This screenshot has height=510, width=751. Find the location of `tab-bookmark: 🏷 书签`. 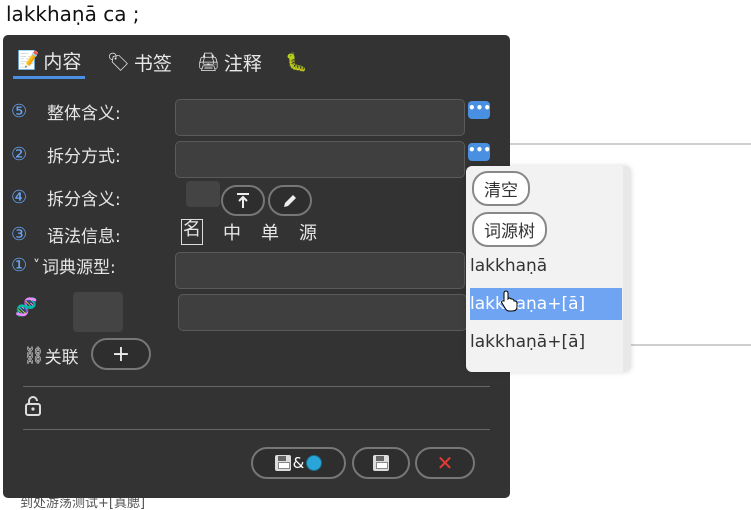

tab-bookmark: 🏷 书签 is located at coordinates (139, 62).